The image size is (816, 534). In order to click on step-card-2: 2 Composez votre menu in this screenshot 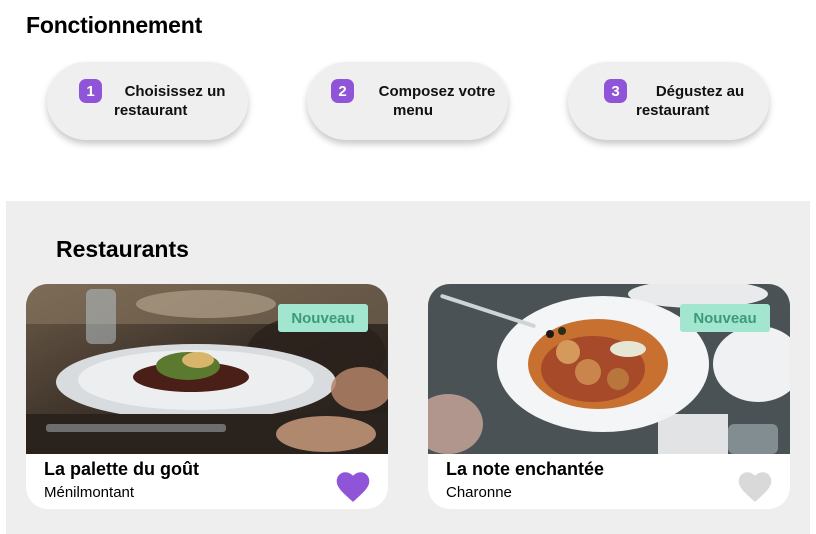, I will do `click(407, 101)`.